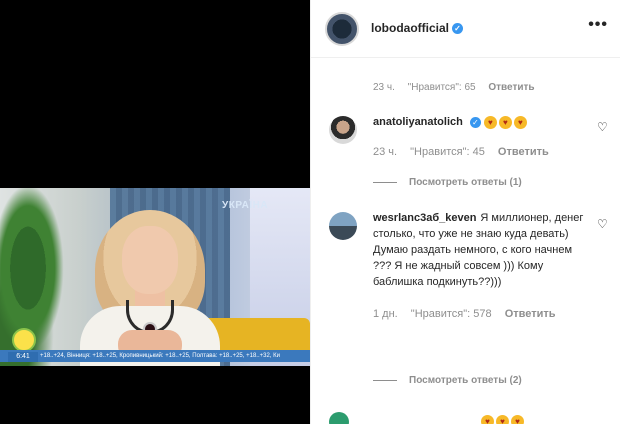 This screenshot has width=620, height=424. What do you see at coordinates (342, 29) in the screenshot?
I see `author-avatar` at bounding box center [342, 29].